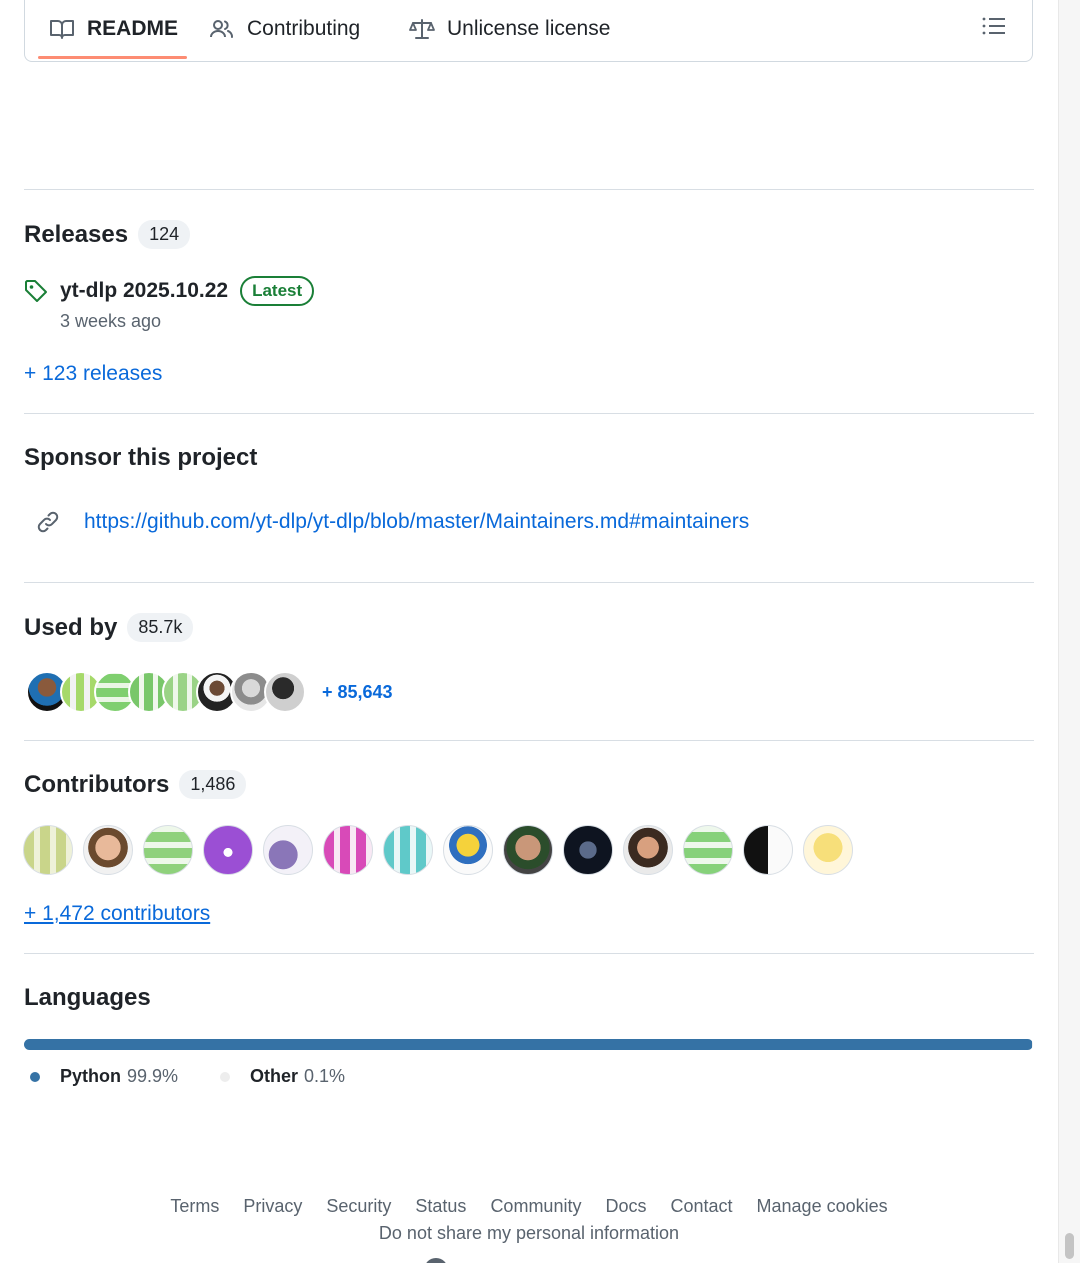  Describe the element at coordinates (422, 29) in the screenshot. I see `law-icon` at that location.